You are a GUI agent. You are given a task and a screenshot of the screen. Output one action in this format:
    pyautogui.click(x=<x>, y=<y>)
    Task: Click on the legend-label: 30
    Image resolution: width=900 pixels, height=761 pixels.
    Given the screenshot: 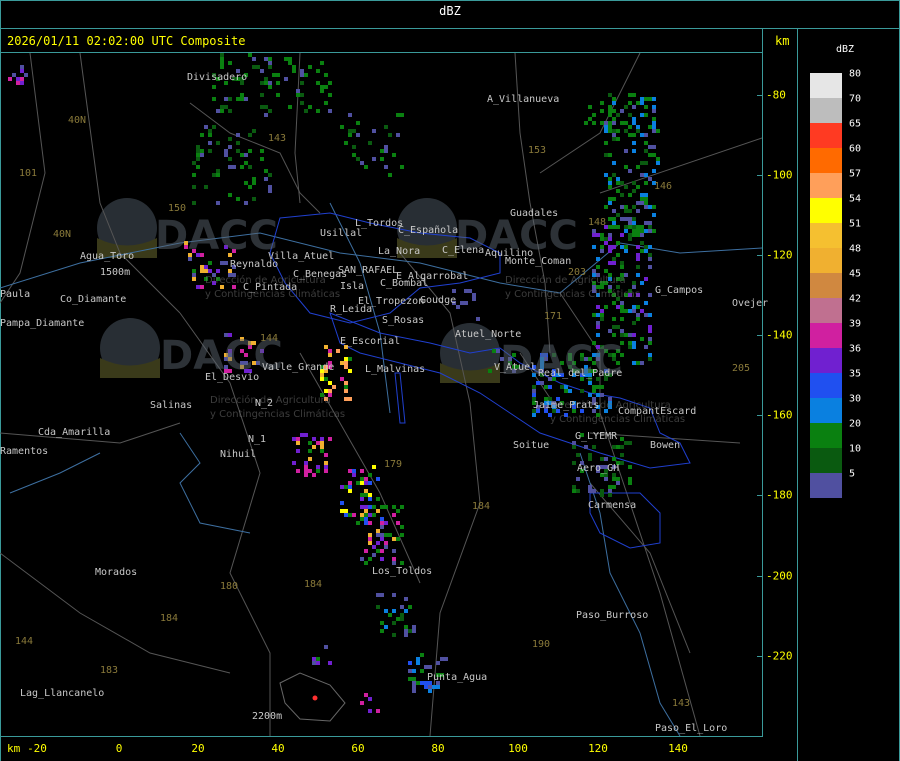 What is the action you would take?
    pyautogui.click(x=855, y=399)
    